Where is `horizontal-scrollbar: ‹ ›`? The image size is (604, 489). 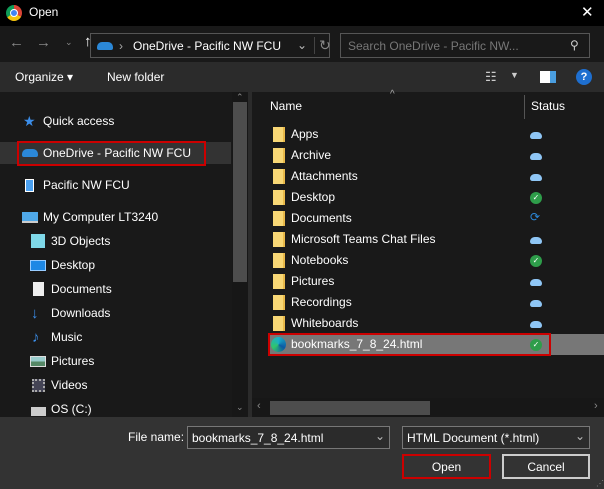 horizontal-scrollbar: ‹ › is located at coordinates (428, 407).